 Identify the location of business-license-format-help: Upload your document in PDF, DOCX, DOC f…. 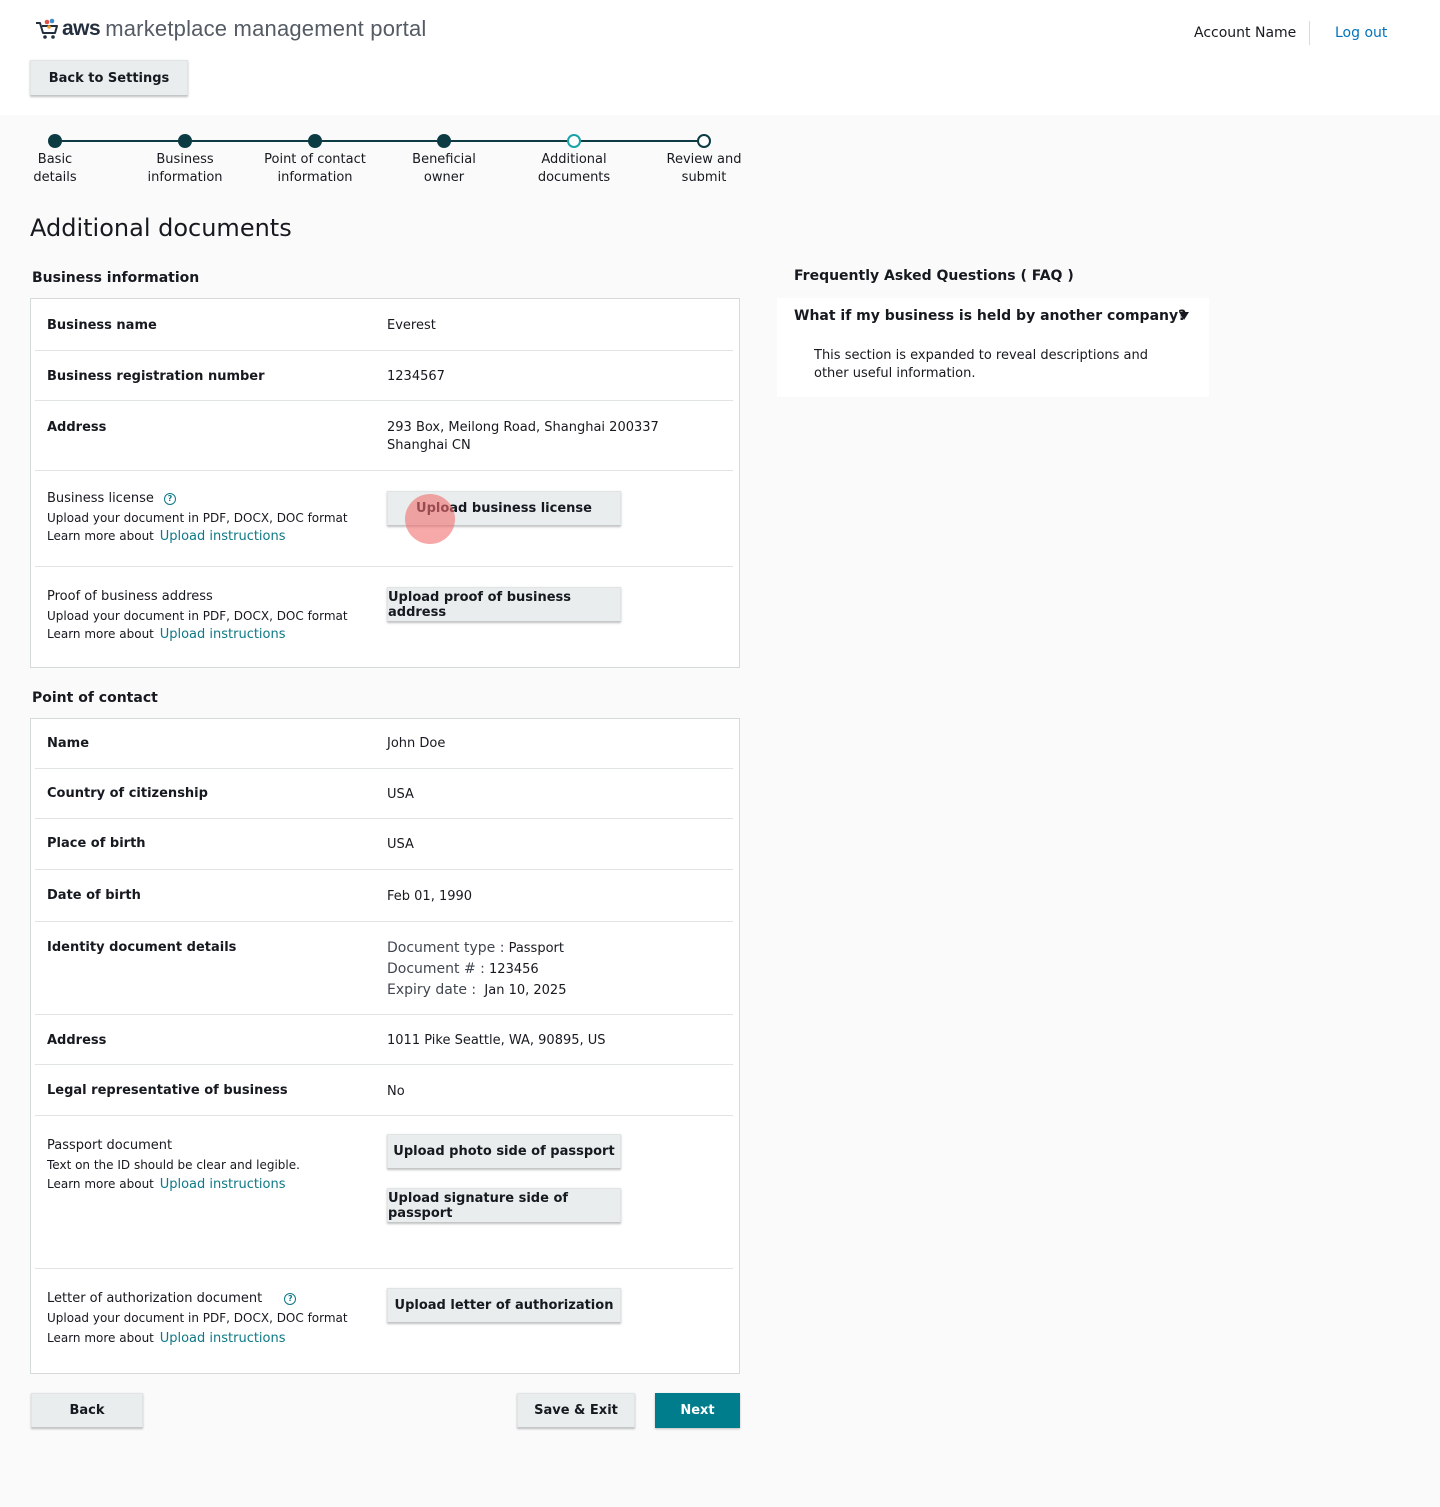
(197, 518).